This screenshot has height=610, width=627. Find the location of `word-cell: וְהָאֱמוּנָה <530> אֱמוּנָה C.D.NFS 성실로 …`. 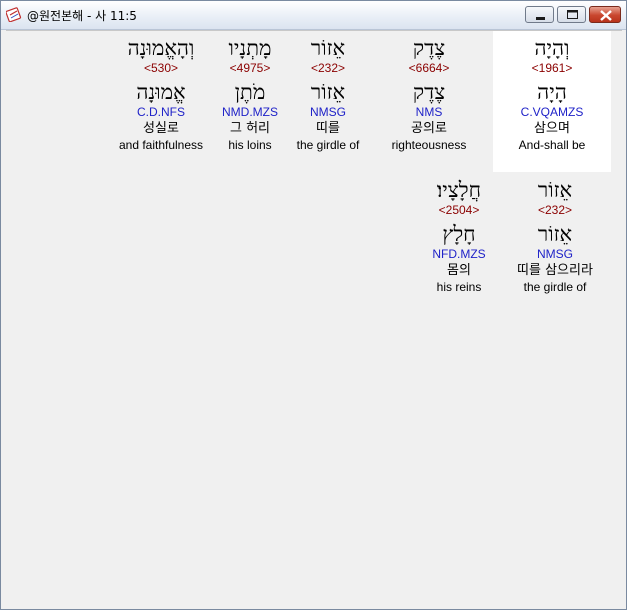

word-cell: וְהָאֱמוּנָה <530> אֱמוּנָה C.D.NFS 성실로 … is located at coordinates (161, 94).